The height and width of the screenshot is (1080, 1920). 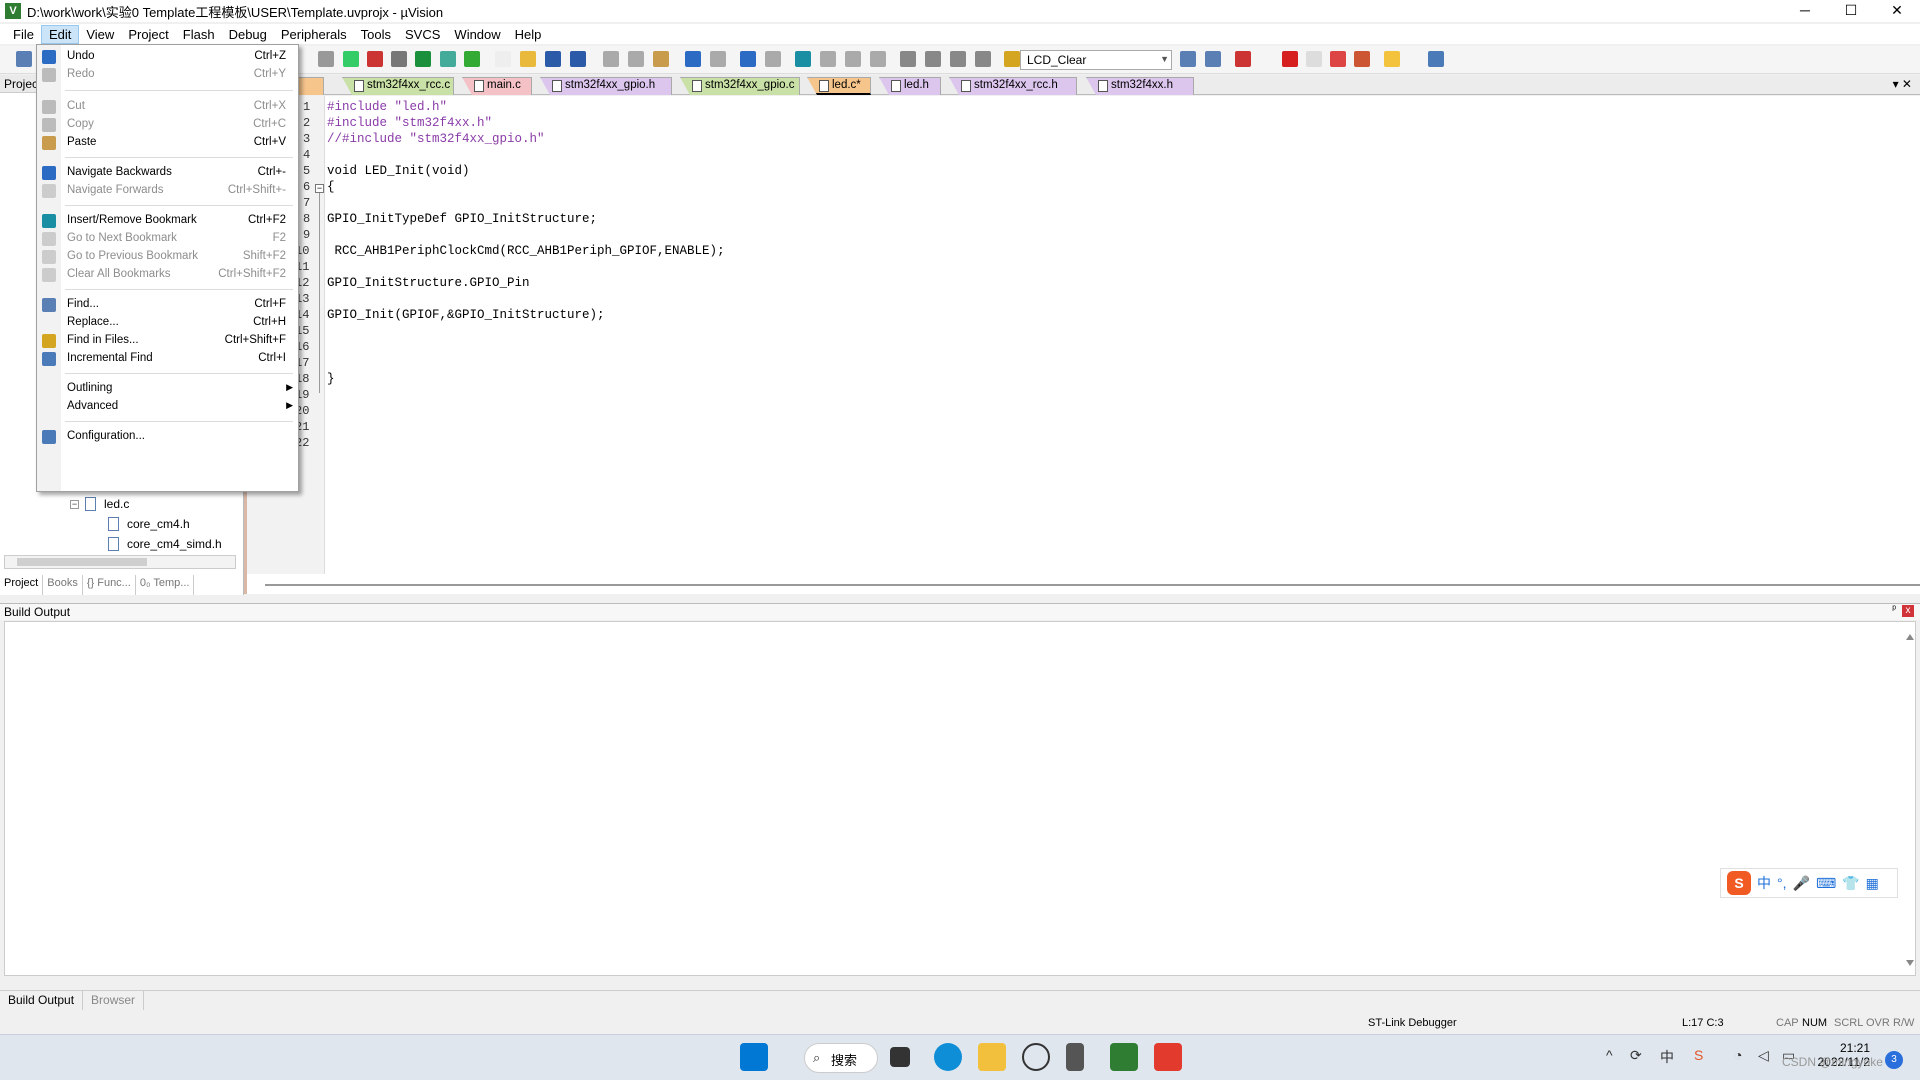 I want to click on menu-peripherals: Peripherals, so click(x=314, y=34).